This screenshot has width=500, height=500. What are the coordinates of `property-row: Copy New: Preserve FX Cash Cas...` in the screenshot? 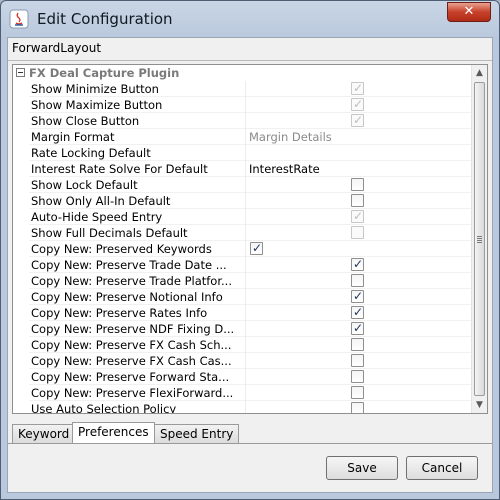 It's located at (250, 361).